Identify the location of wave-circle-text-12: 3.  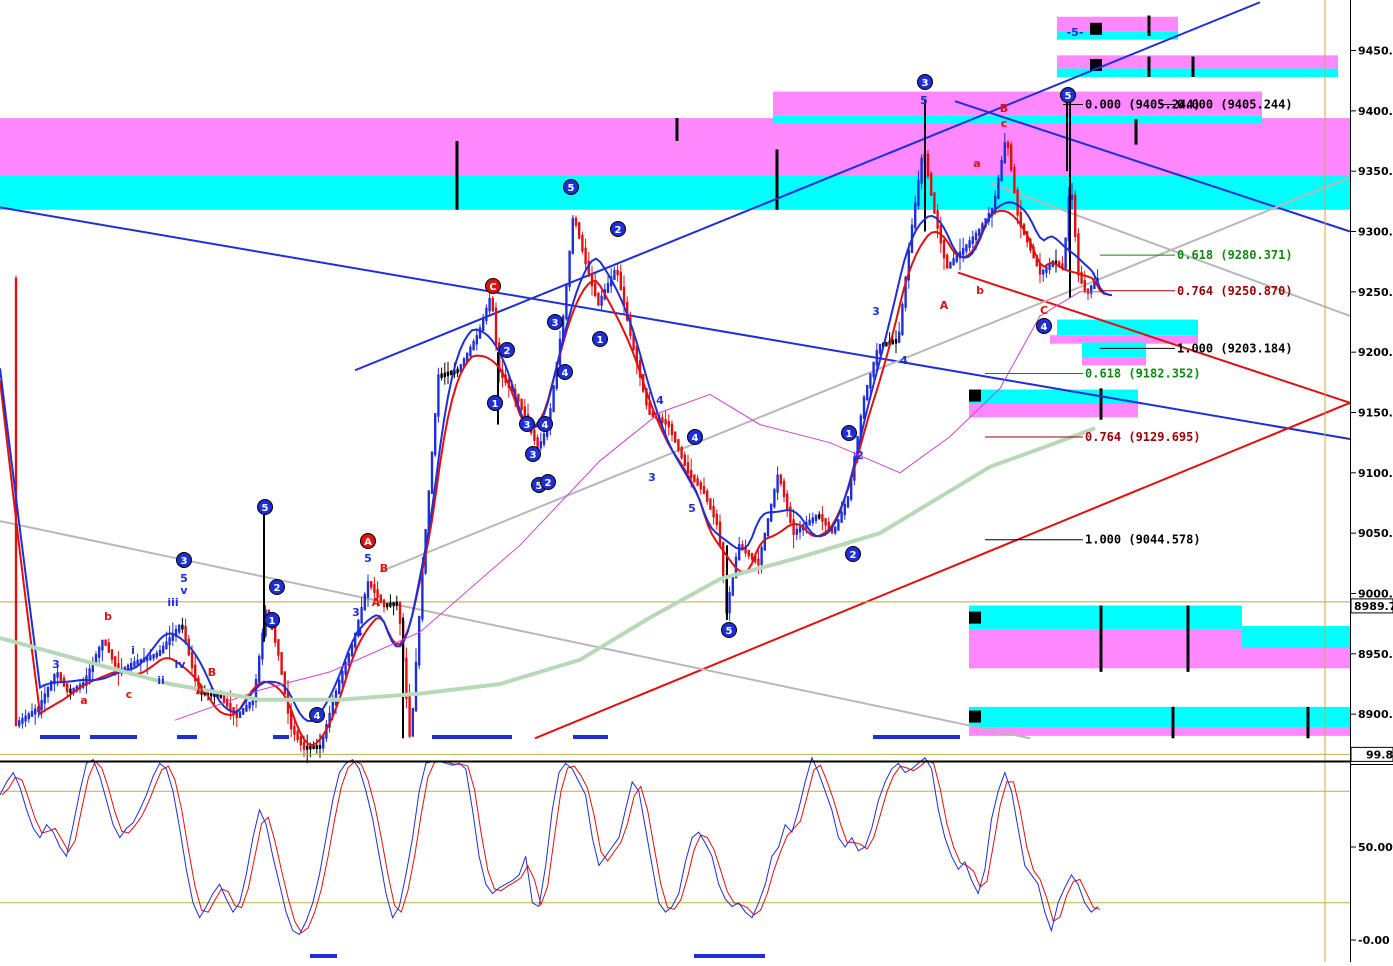
(533, 455).